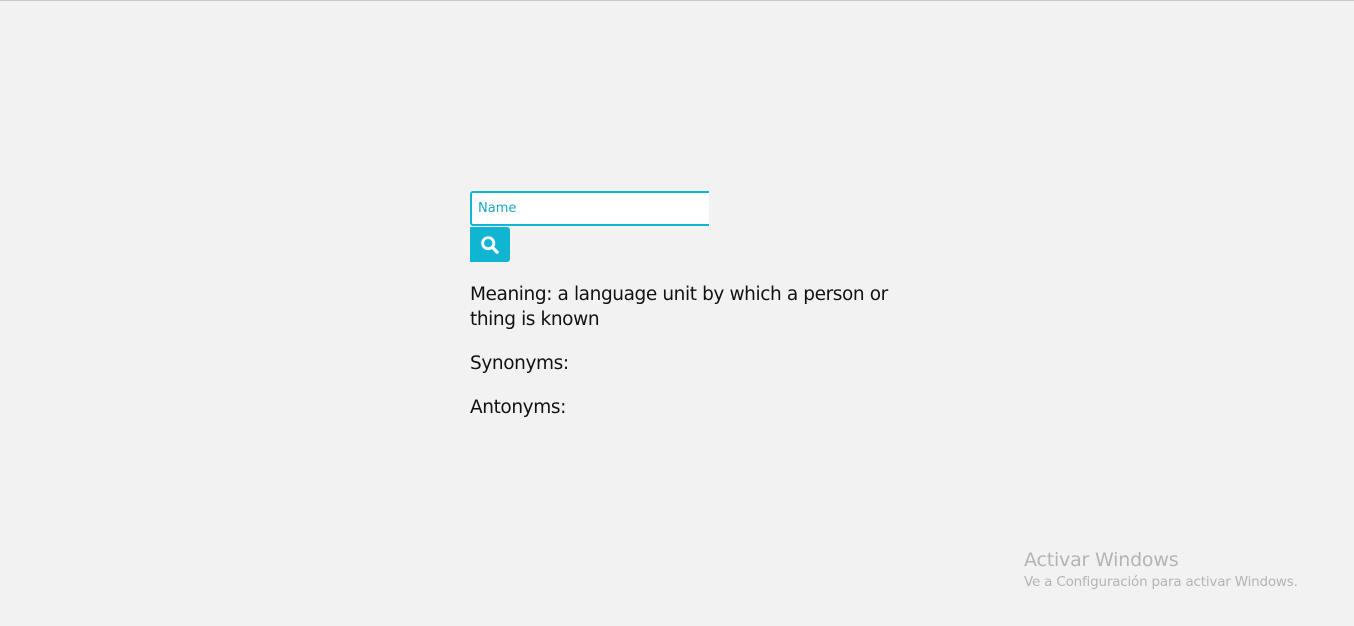  I want to click on synonyms-label: Synonyms:, so click(519, 363).